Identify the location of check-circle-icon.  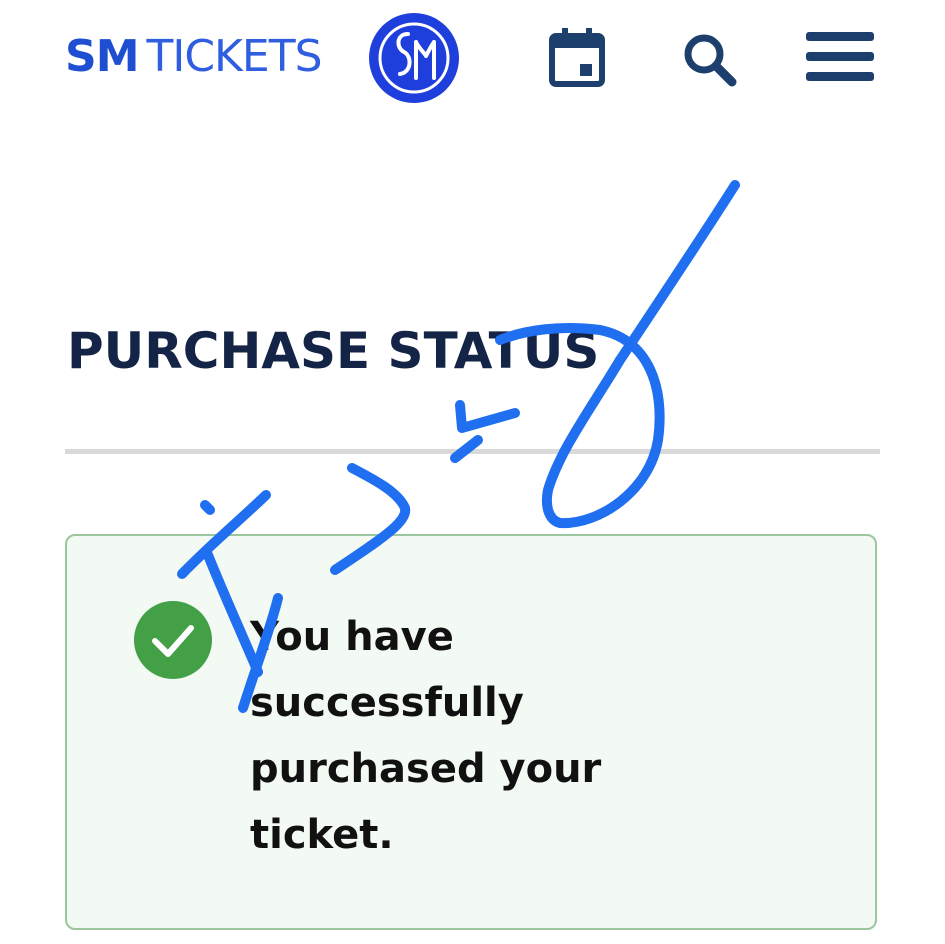
(173, 640).